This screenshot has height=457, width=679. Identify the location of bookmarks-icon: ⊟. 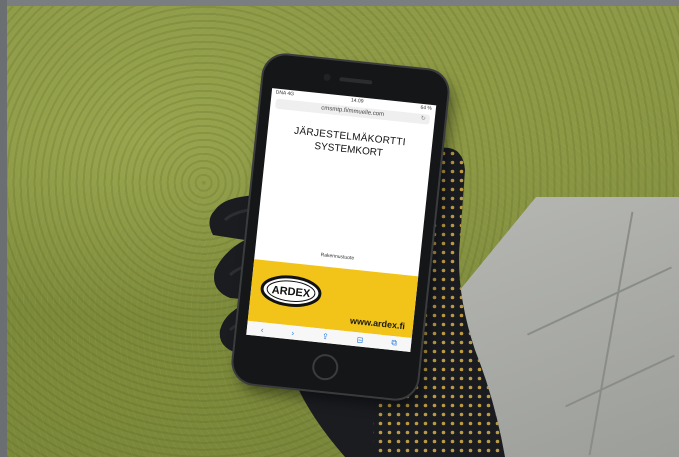
(360, 340).